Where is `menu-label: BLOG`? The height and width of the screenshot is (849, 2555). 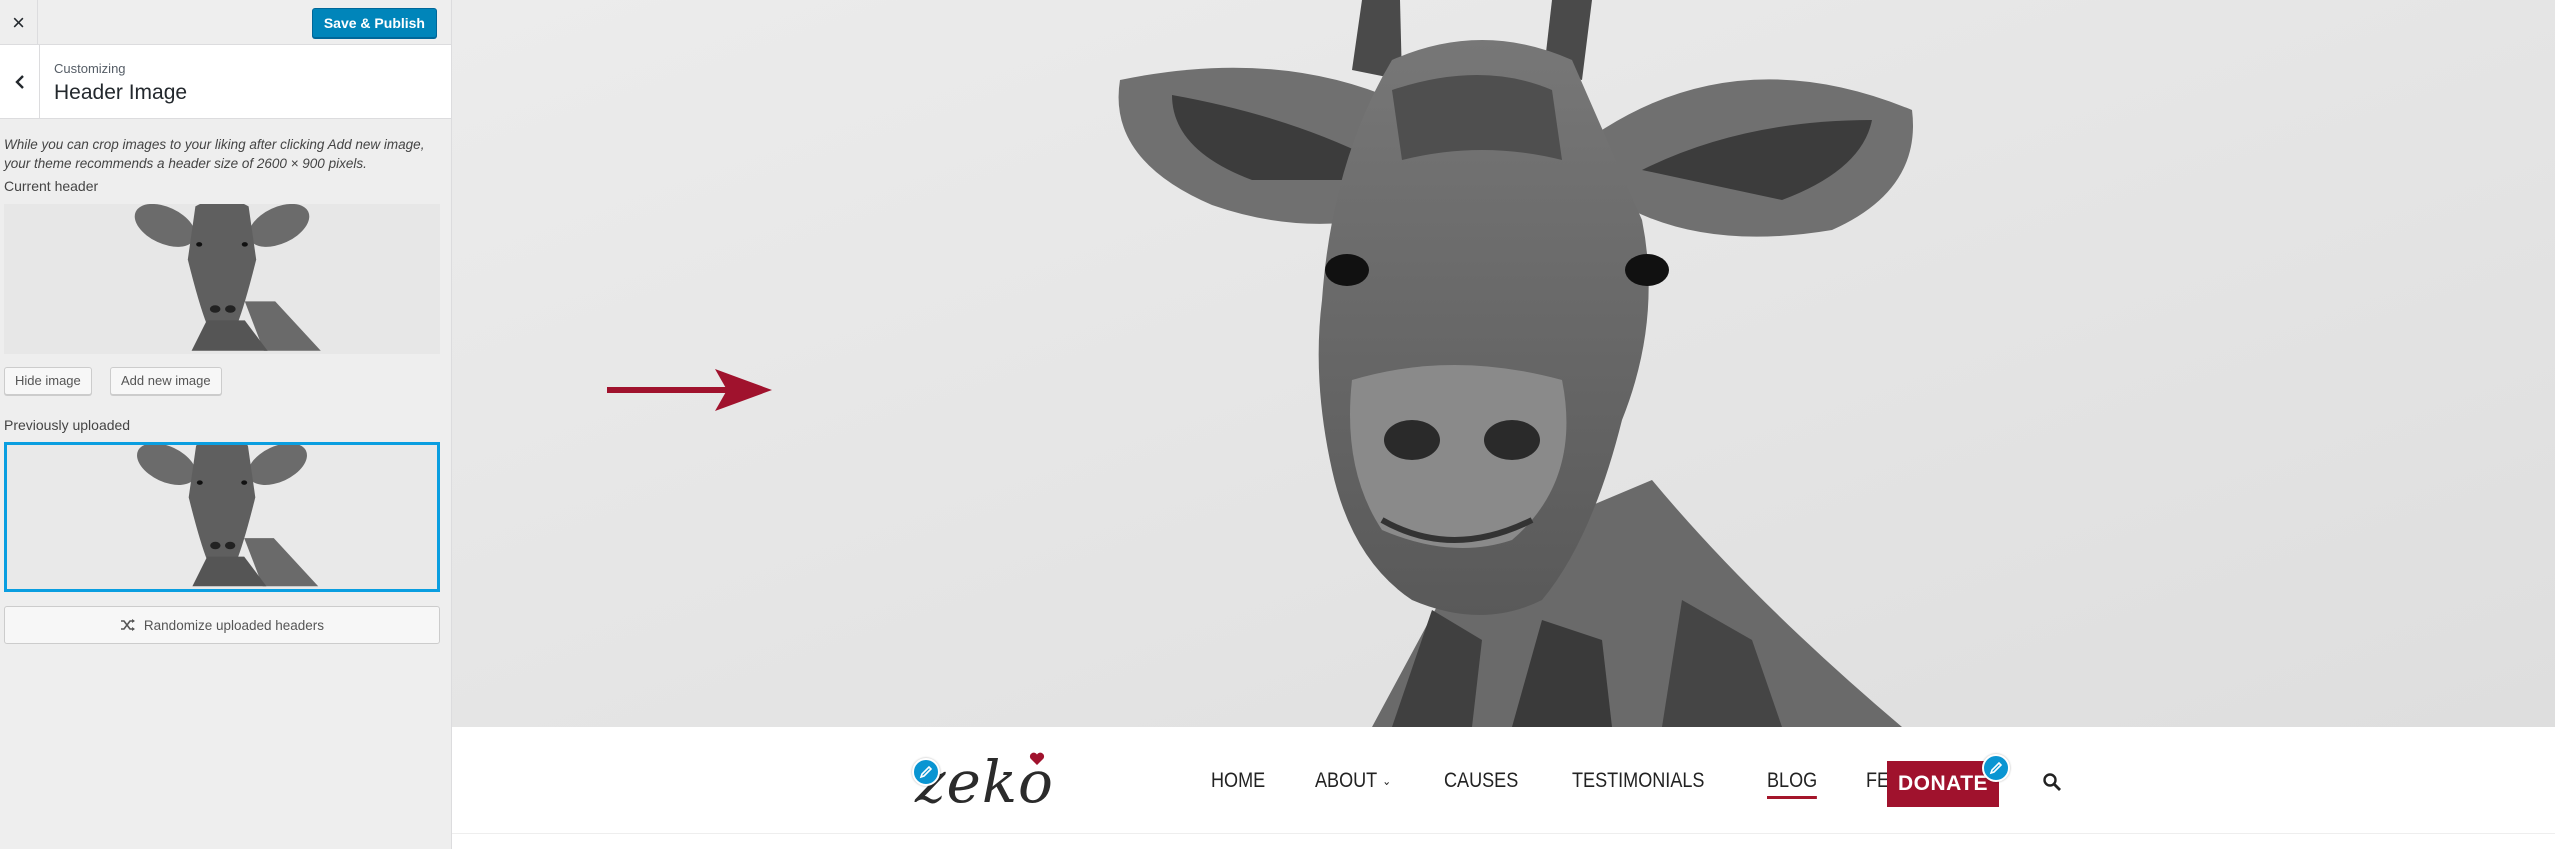 menu-label: BLOG is located at coordinates (1791, 780).